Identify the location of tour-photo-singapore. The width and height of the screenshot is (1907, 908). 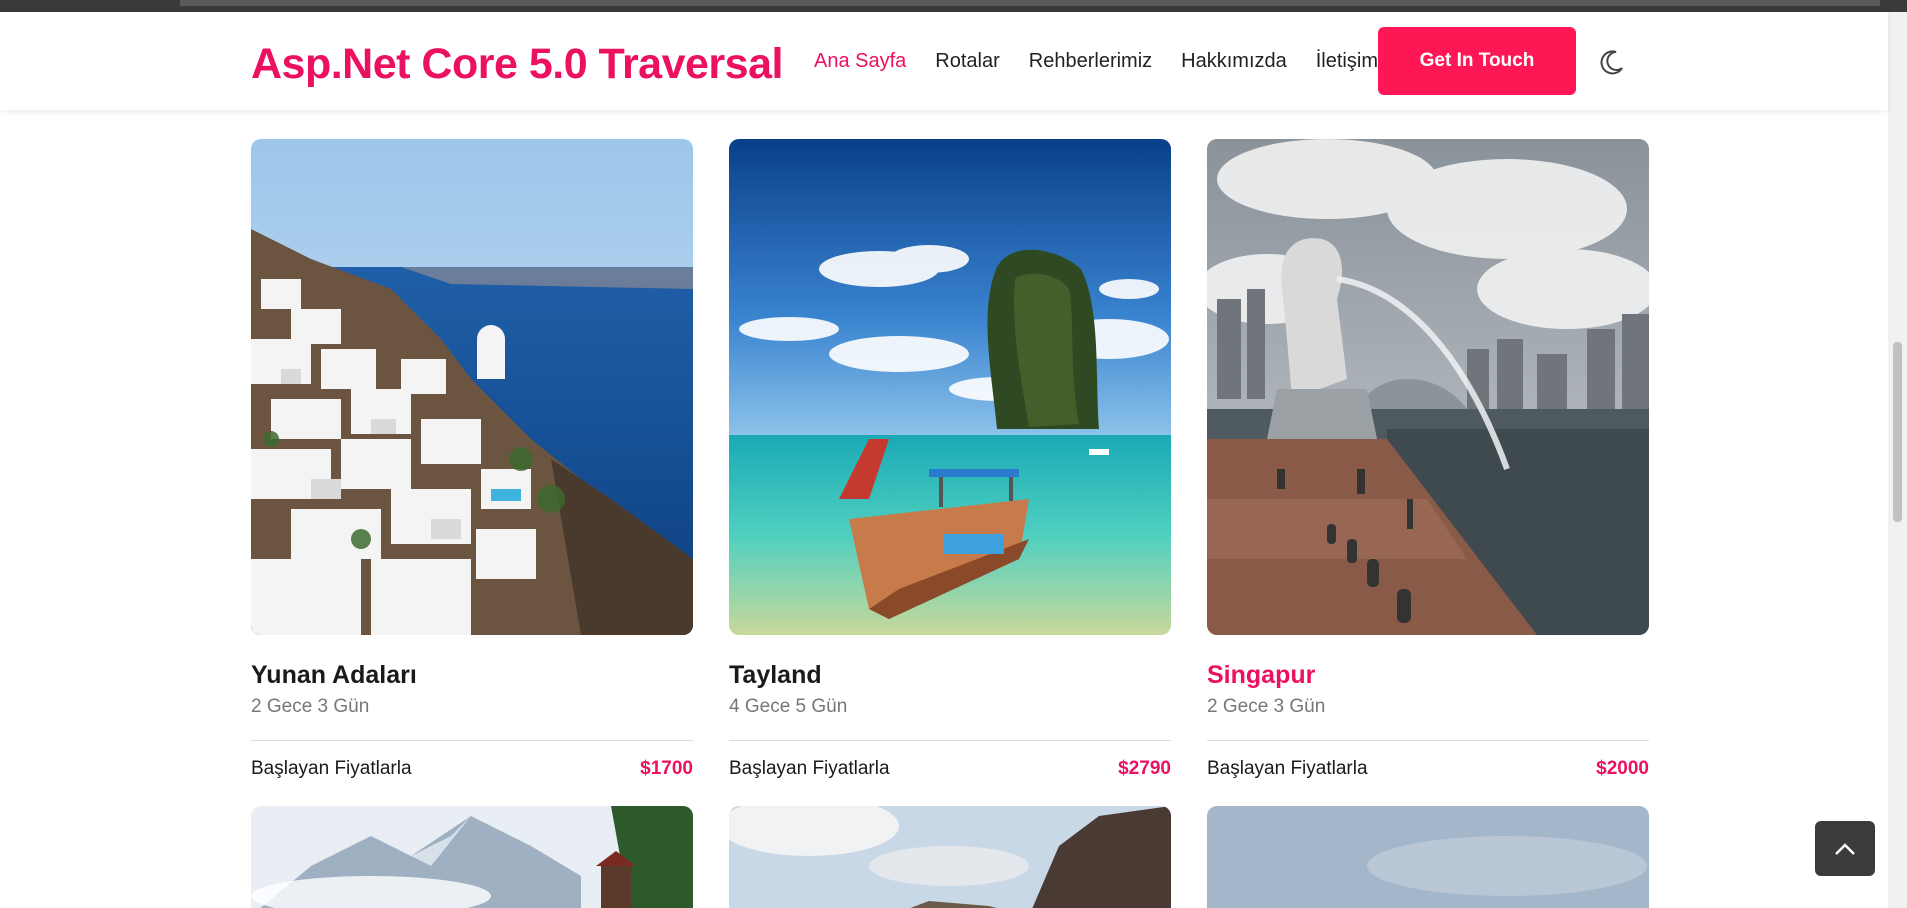
(1428, 387).